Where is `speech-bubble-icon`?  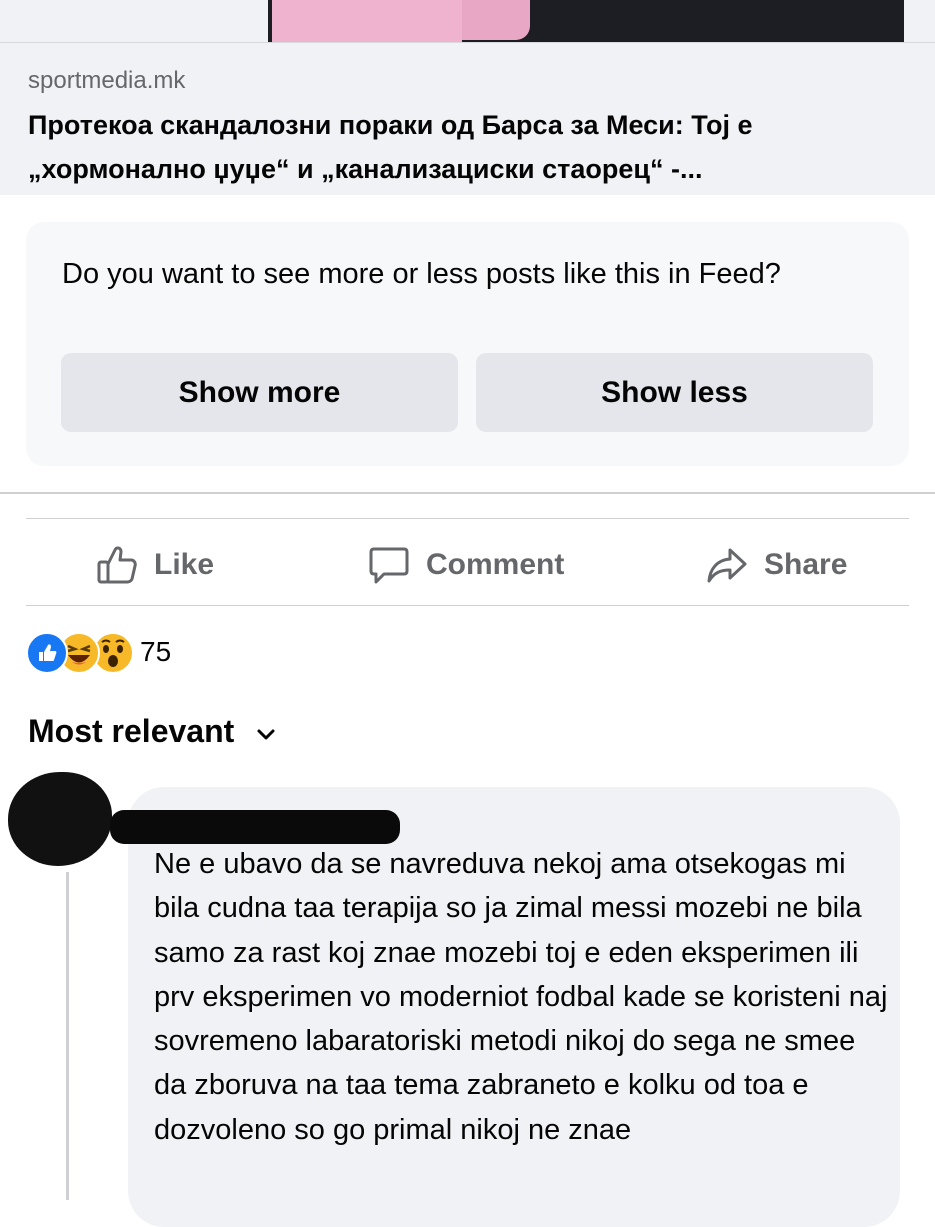 speech-bubble-icon is located at coordinates (389, 565).